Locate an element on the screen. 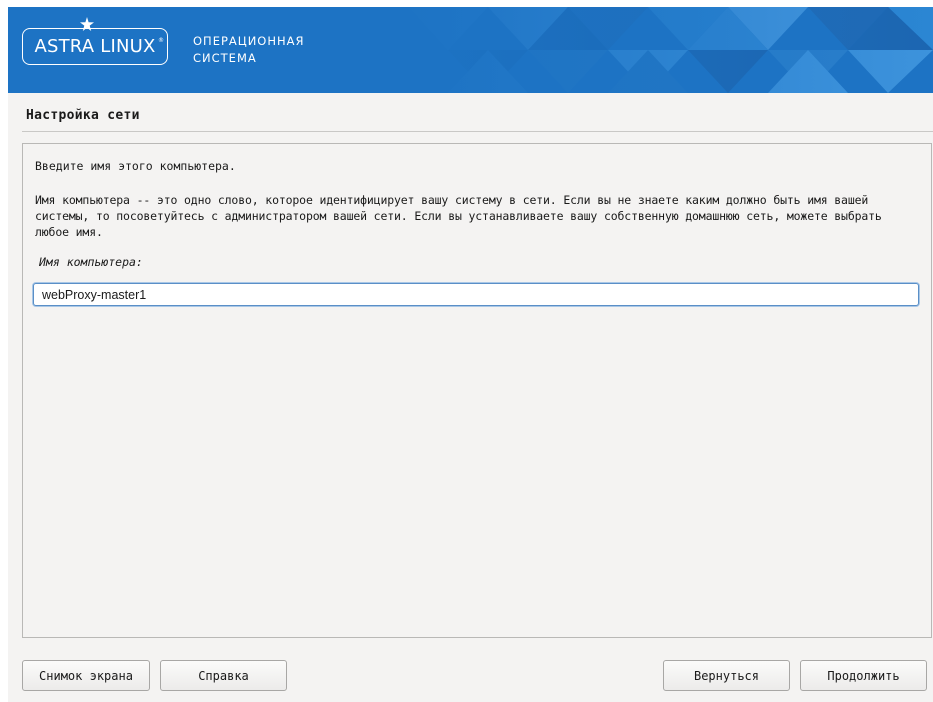 This screenshot has height=702, width=933. tagline-line-1: ОПЕРАЦИОННАЯ is located at coordinates (249, 41).